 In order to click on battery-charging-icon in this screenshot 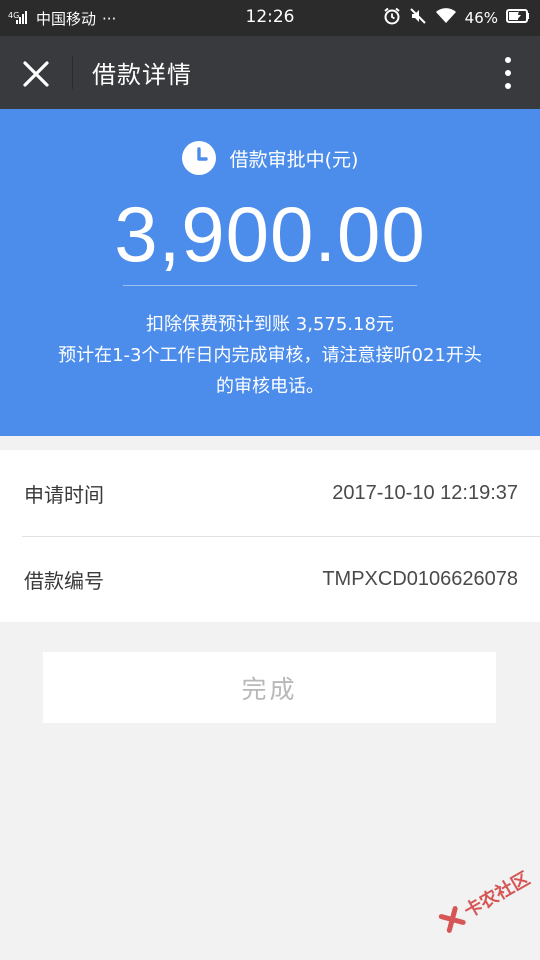, I will do `click(518, 18)`.